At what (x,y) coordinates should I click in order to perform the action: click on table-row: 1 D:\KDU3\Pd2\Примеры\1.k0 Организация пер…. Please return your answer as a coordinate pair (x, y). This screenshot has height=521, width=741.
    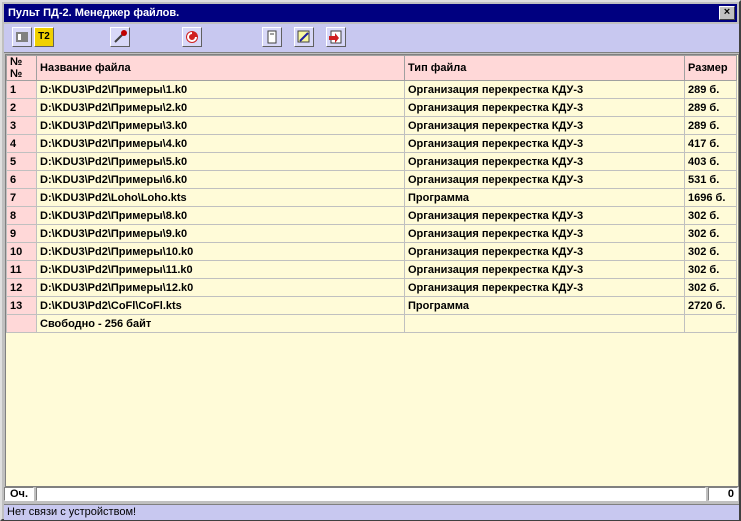
    Looking at the image, I should click on (371, 89).